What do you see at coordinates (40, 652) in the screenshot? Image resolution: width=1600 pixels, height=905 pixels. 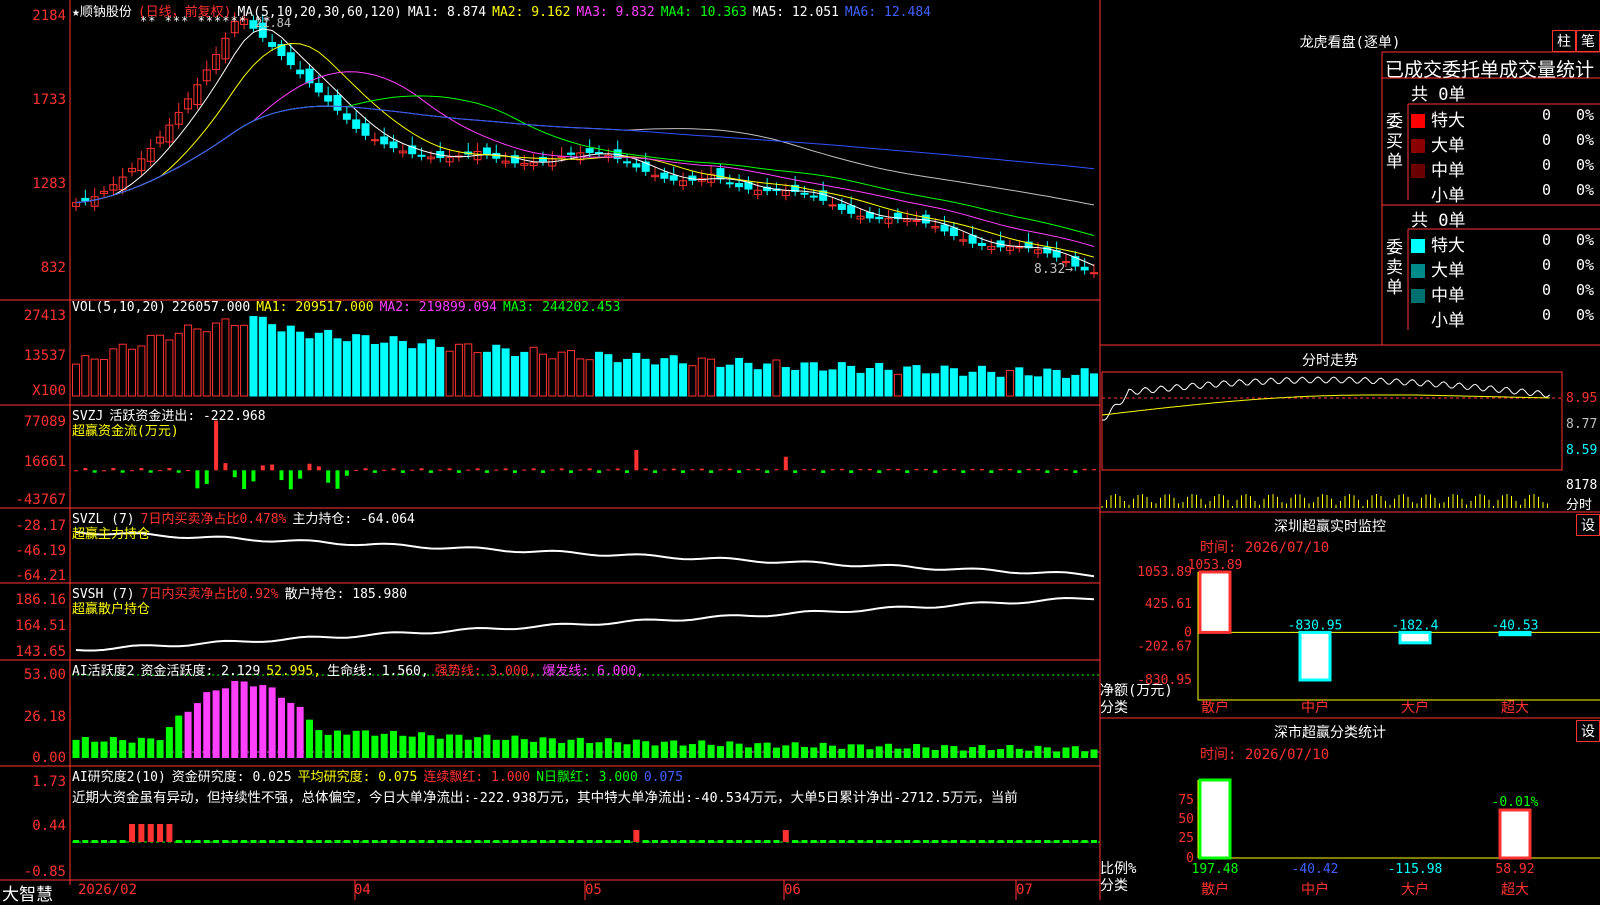 I see `svsh-axis-2: 143.65` at bounding box center [40, 652].